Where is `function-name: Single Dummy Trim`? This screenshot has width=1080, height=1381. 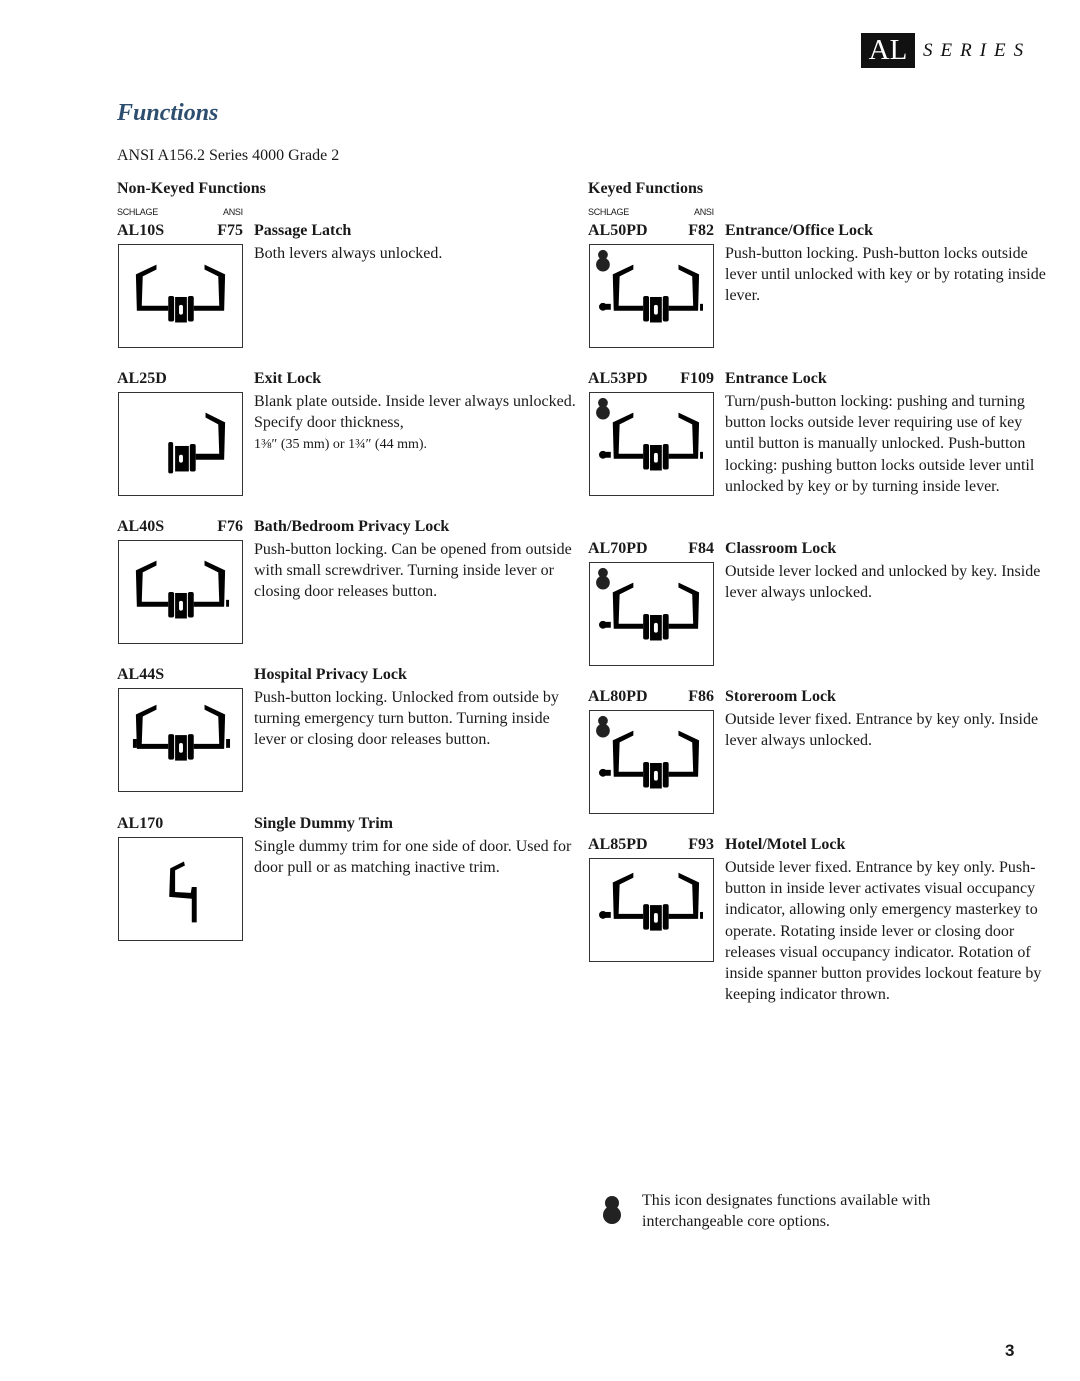 function-name: Single Dummy Trim is located at coordinates (323, 823).